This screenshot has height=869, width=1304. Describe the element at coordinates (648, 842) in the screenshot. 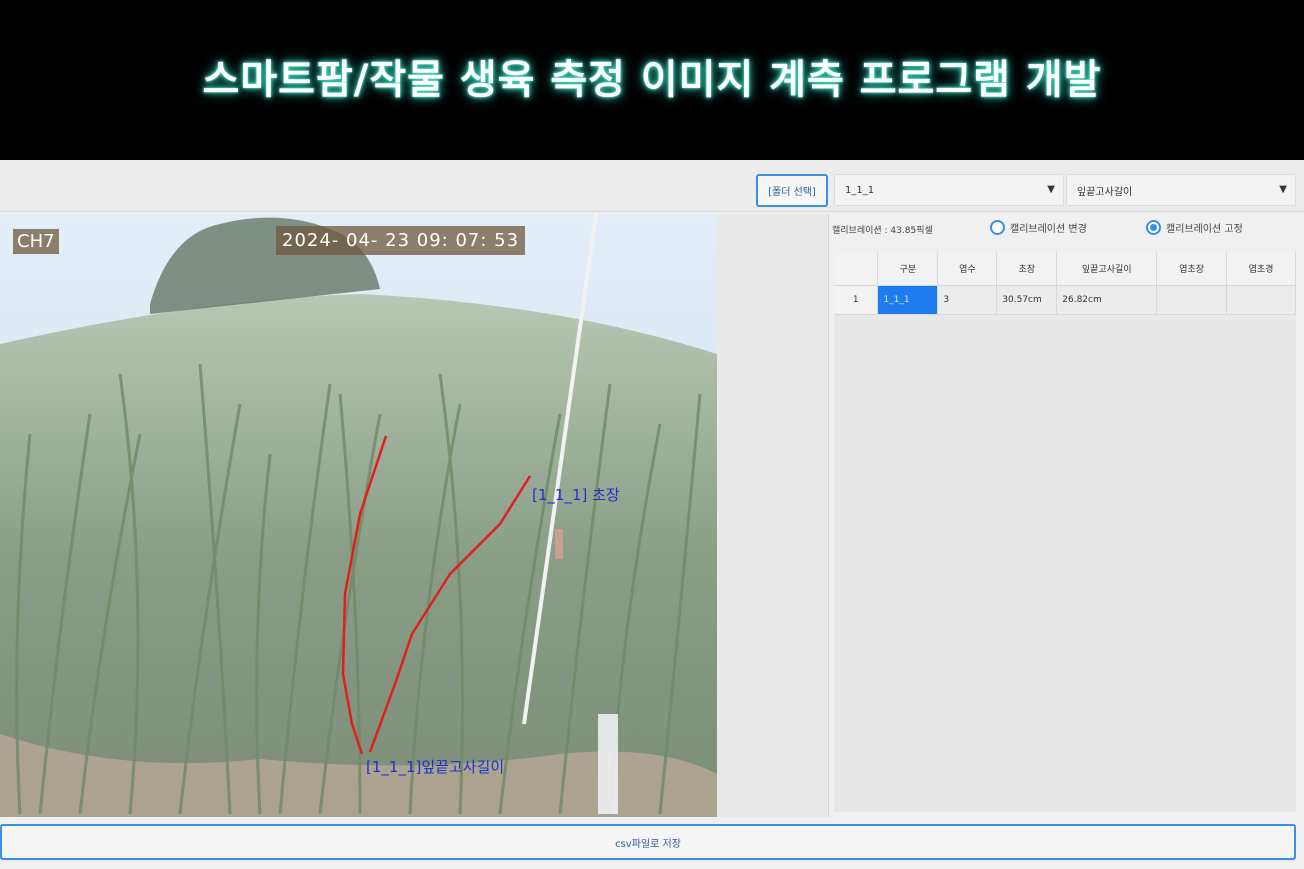

I see `save-csv-button: csv파일로 저장` at that location.